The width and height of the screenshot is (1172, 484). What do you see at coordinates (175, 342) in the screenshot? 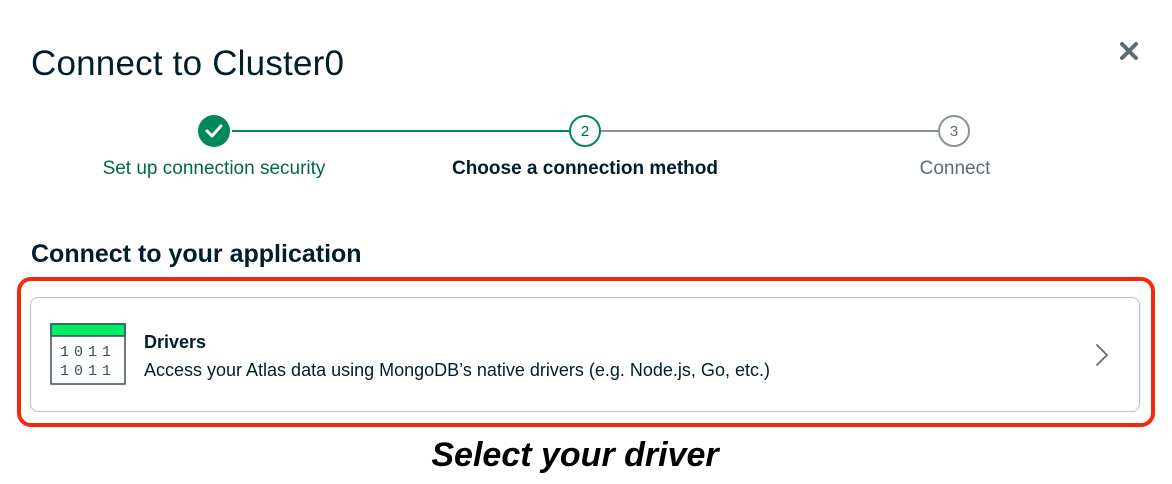
I see `drivers-title: Drivers` at bounding box center [175, 342].